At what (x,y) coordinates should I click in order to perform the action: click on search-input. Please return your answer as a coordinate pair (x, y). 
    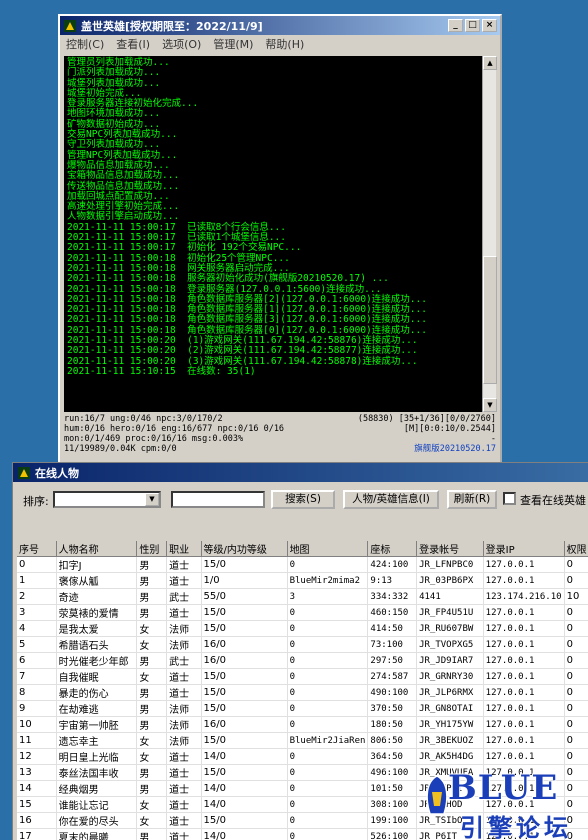
    Looking at the image, I should click on (218, 499).